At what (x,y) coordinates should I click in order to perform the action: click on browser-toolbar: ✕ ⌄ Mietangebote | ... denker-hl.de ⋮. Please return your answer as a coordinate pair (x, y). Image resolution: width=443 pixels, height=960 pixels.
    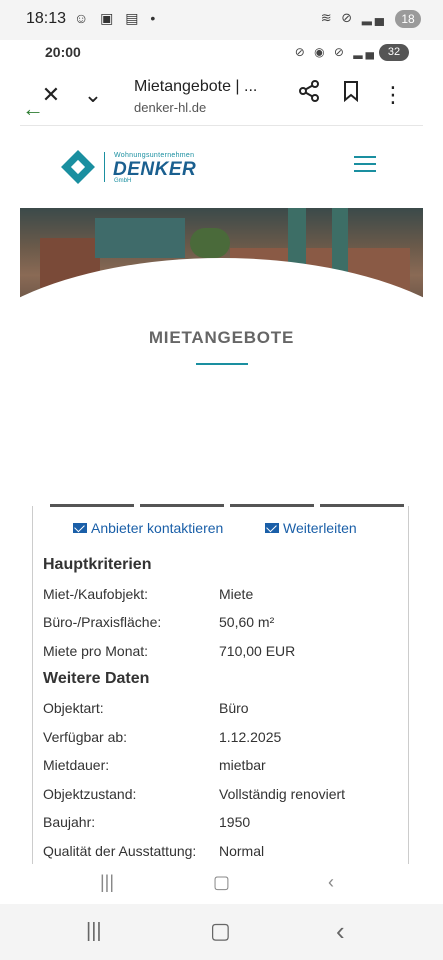
    Looking at the image, I should click on (221, 97).